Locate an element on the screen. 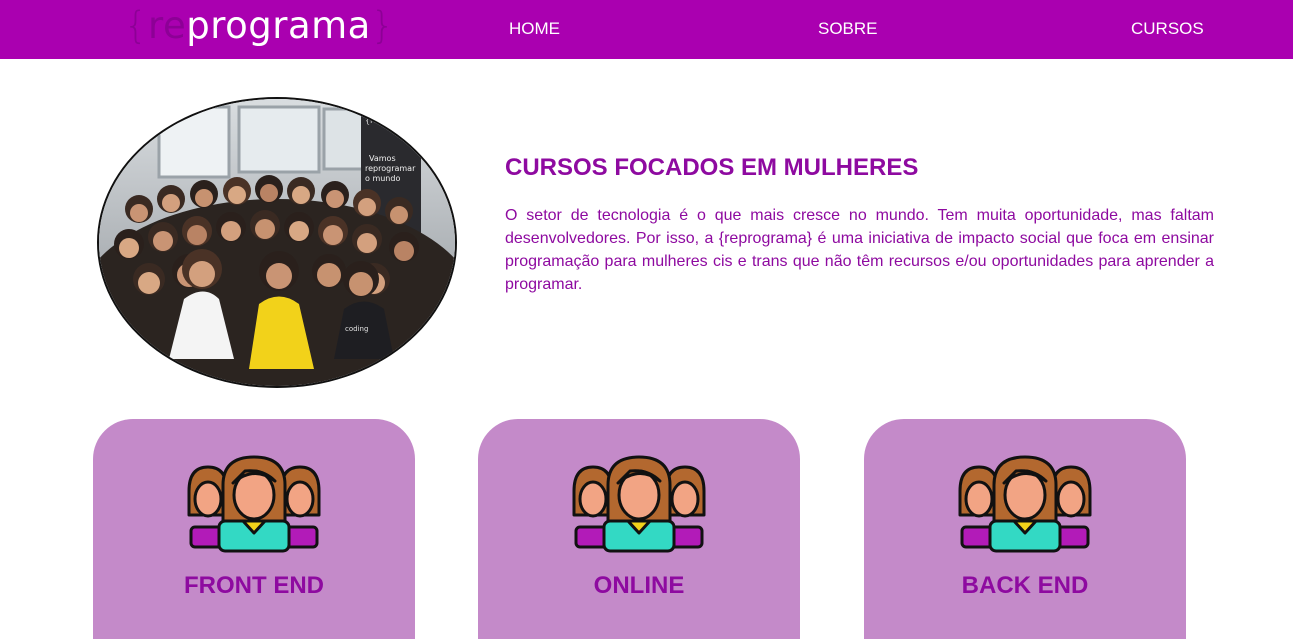 This screenshot has width=1293, height=639. photo-banner-line2: reprogramar is located at coordinates (390, 168).